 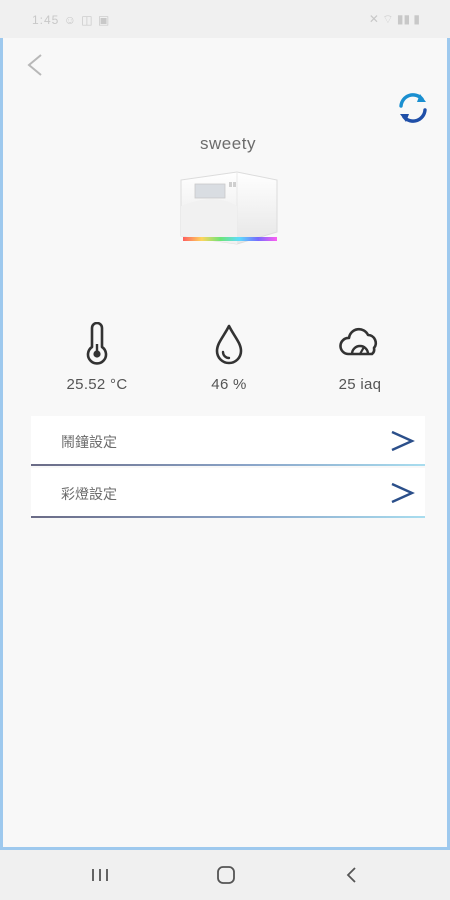 I want to click on status-bar: 1:45 ☺ ◫ ▣ ✕ ⌔ ▮▮ ▮, so click(x=225, y=19).